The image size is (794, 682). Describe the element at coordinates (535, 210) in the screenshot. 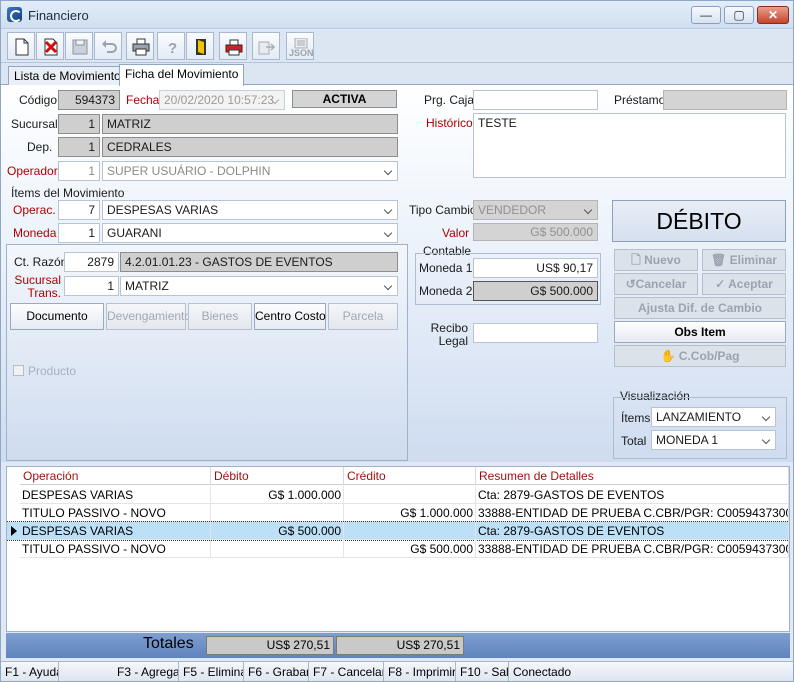

I see `tipo-cambio-select: VENDEDOR` at that location.